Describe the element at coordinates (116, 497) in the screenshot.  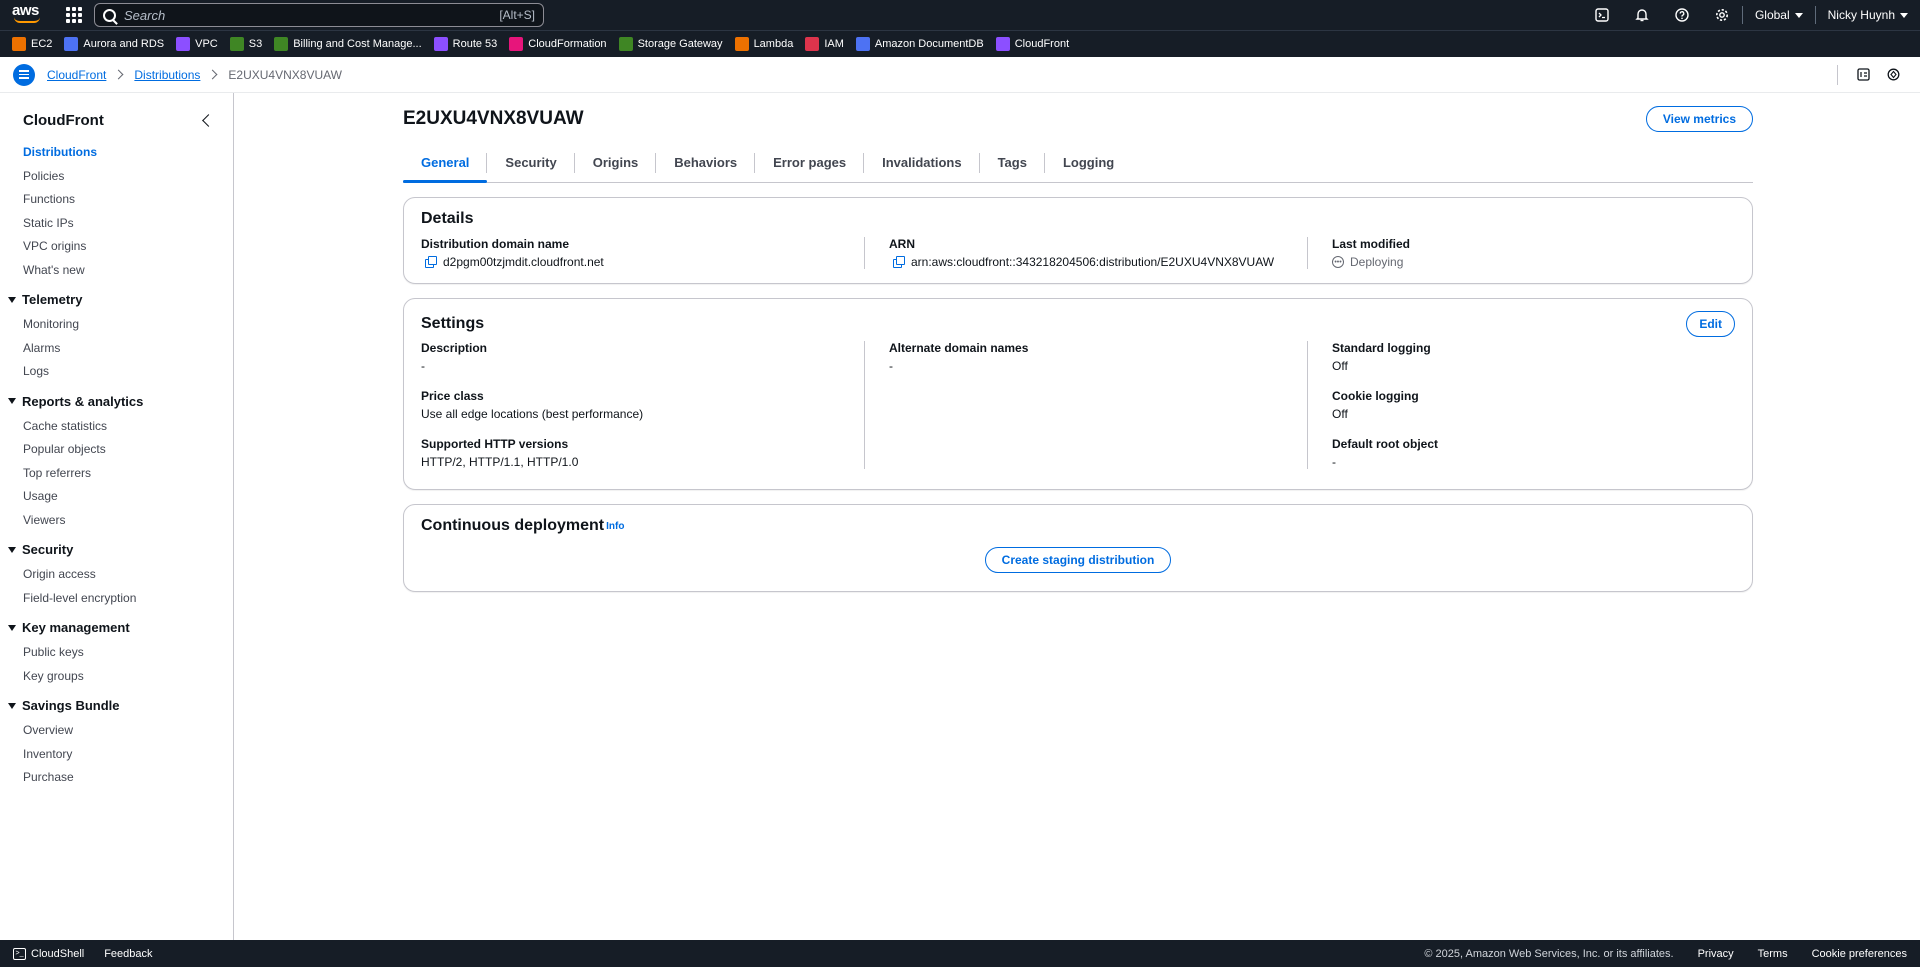
I see `sidebar-item: Usage` at that location.